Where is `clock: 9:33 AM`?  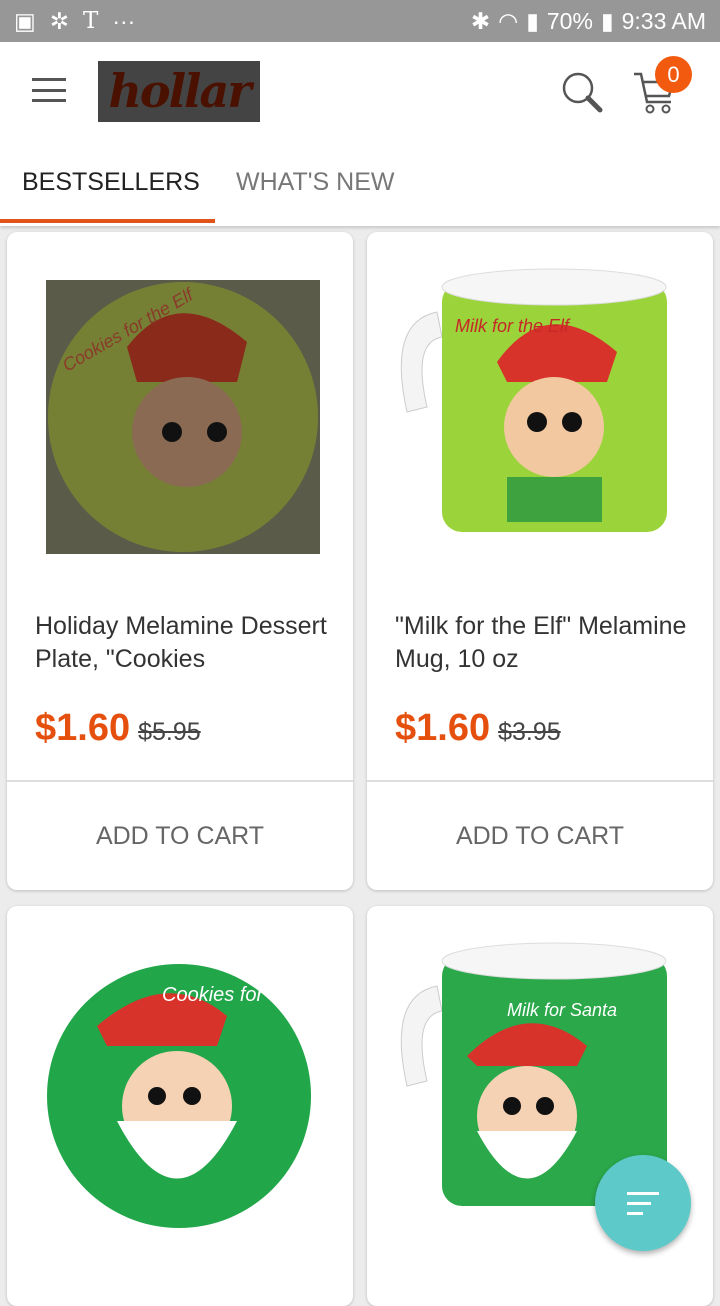 clock: 9:33 AM is located at coordinates (663, 20).